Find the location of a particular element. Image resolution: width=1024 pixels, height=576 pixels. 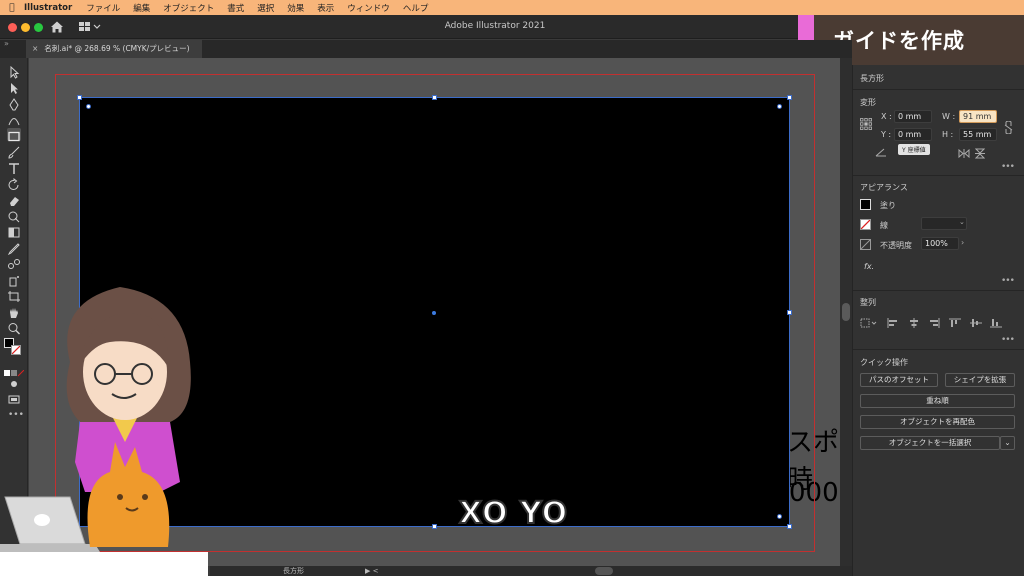

resize-handle-right is located at coordinates (789, 312).